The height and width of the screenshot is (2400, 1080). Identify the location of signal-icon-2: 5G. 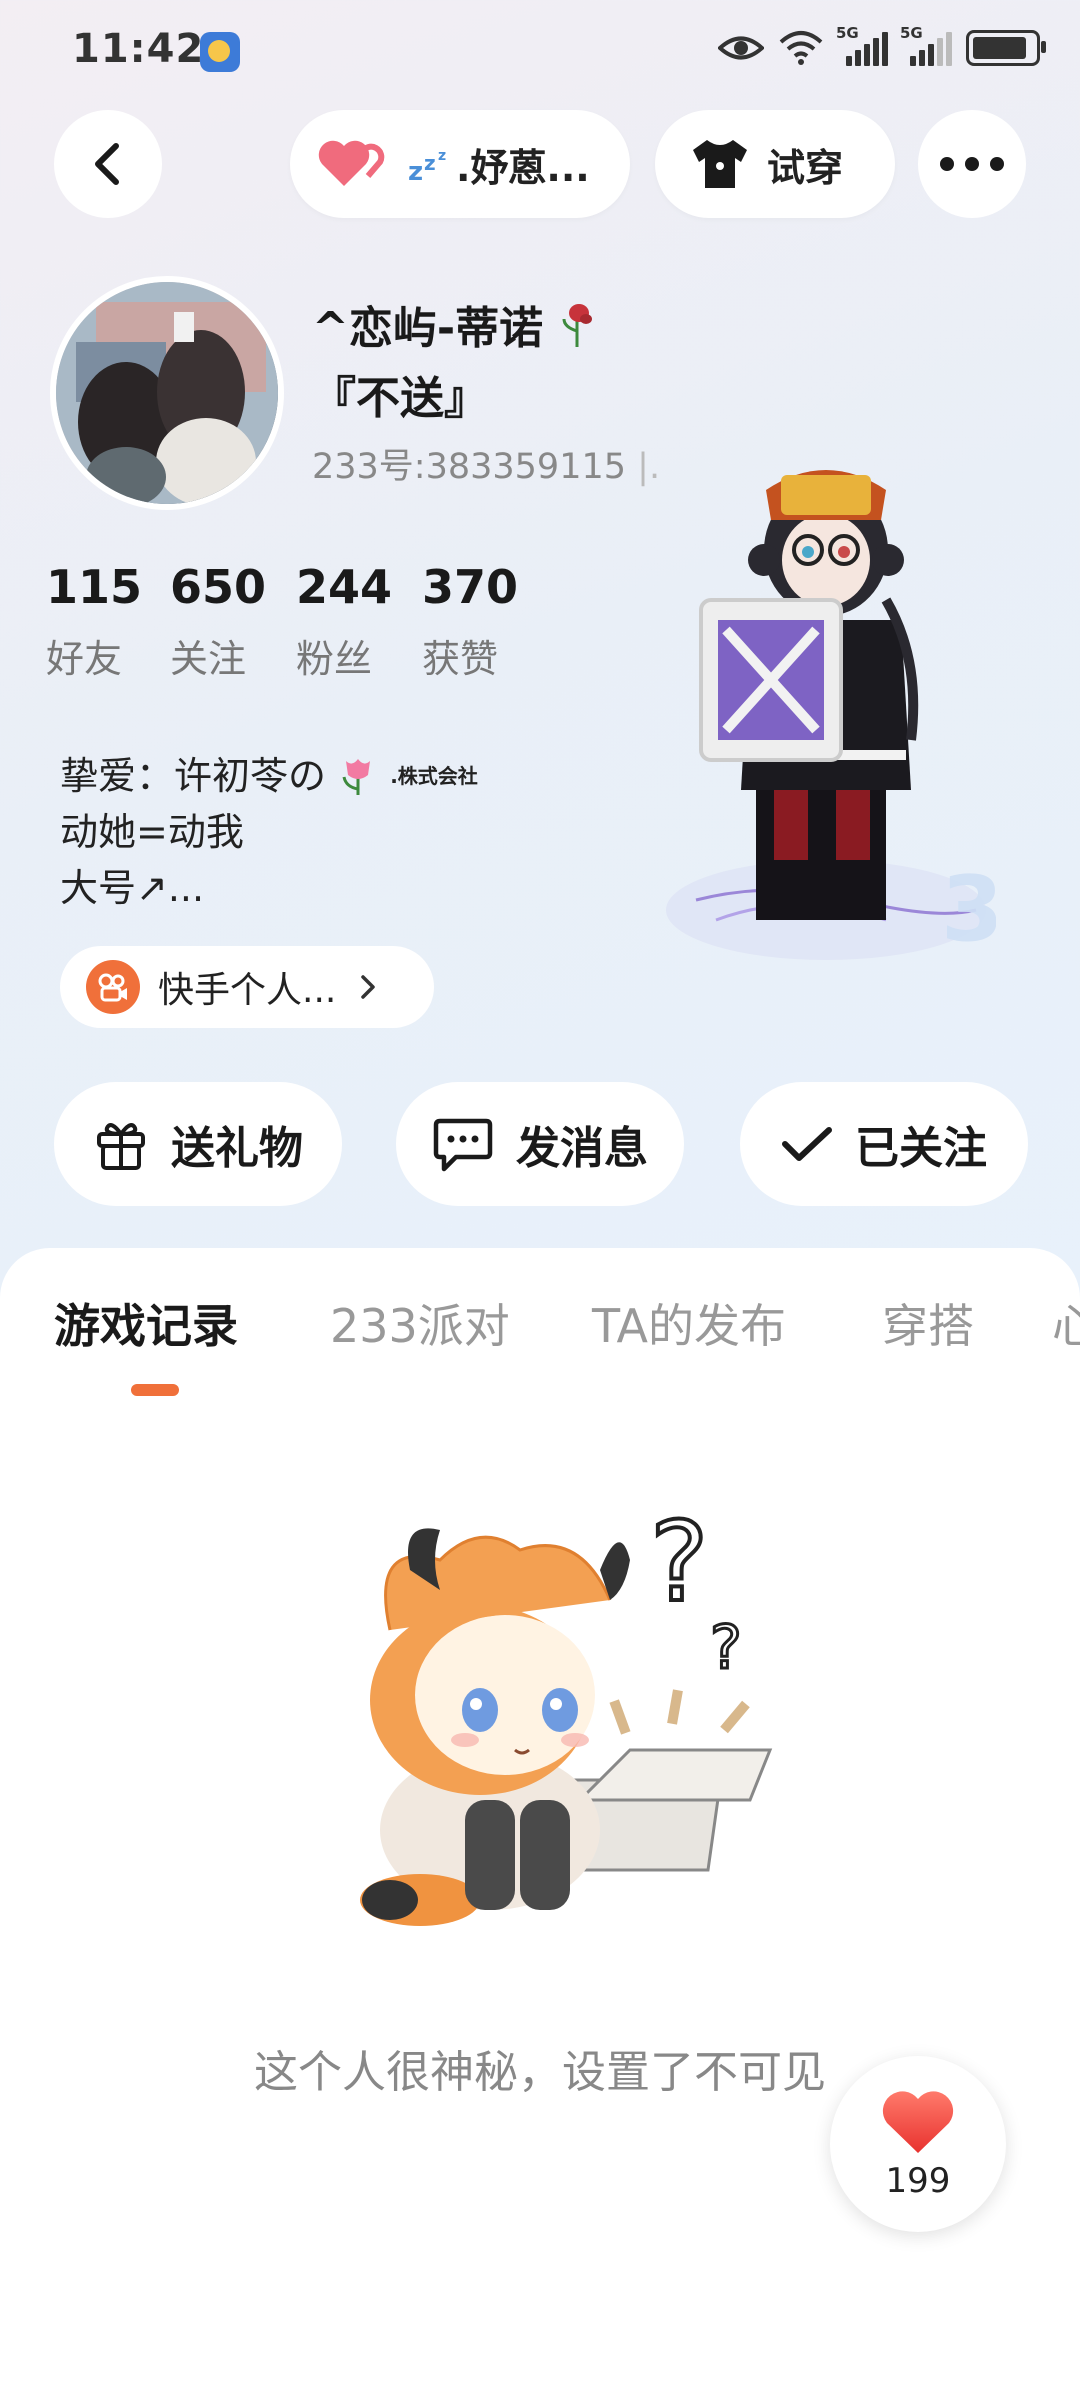
(926, 45).